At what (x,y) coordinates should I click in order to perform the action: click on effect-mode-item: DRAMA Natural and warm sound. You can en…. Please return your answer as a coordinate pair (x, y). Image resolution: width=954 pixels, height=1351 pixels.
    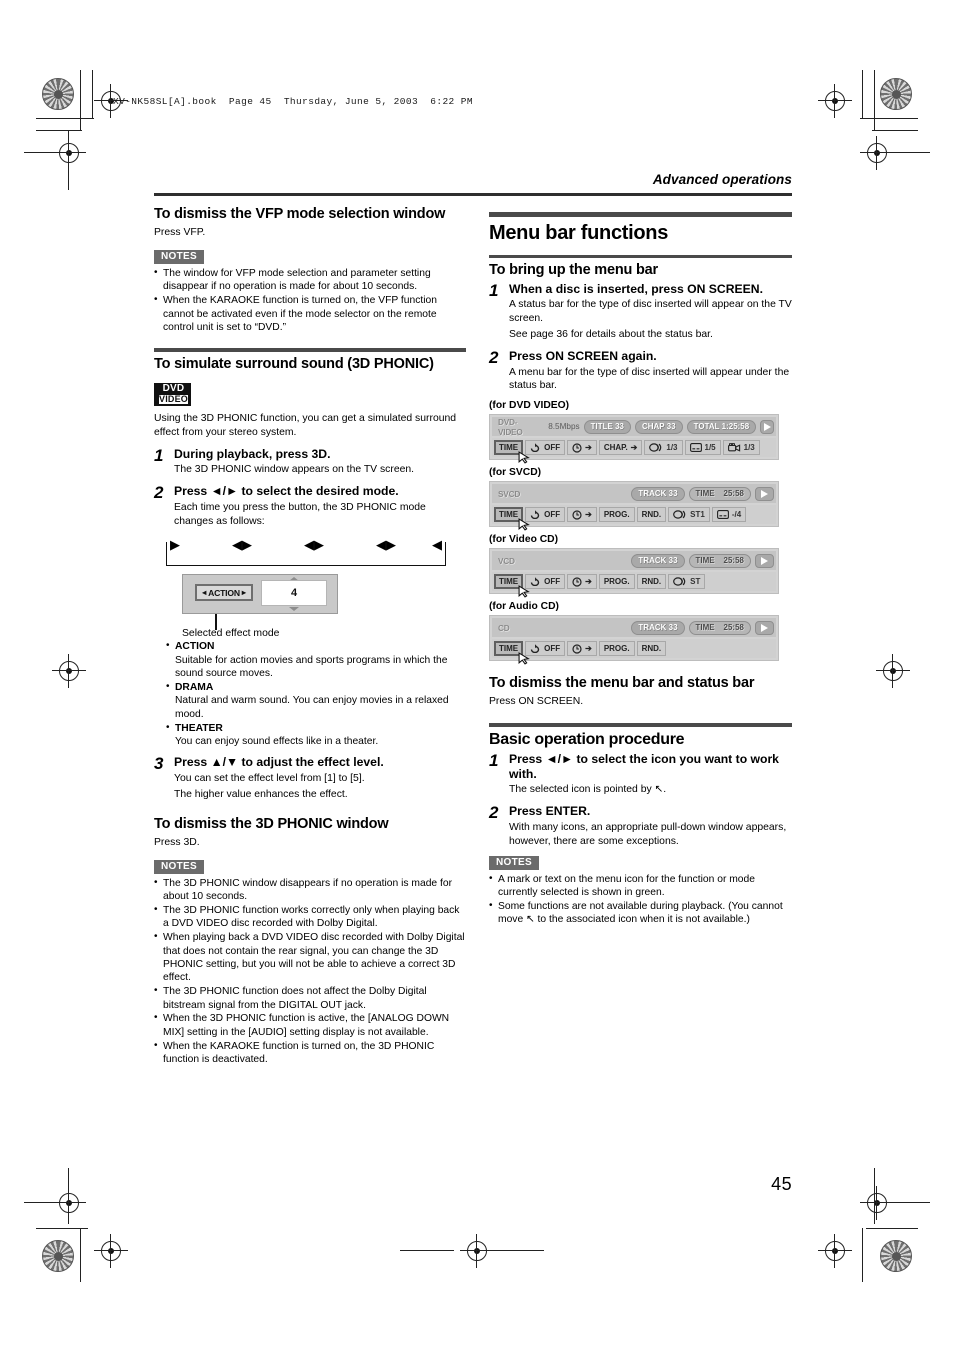
    Looking at the image, I should click on (316, 700).